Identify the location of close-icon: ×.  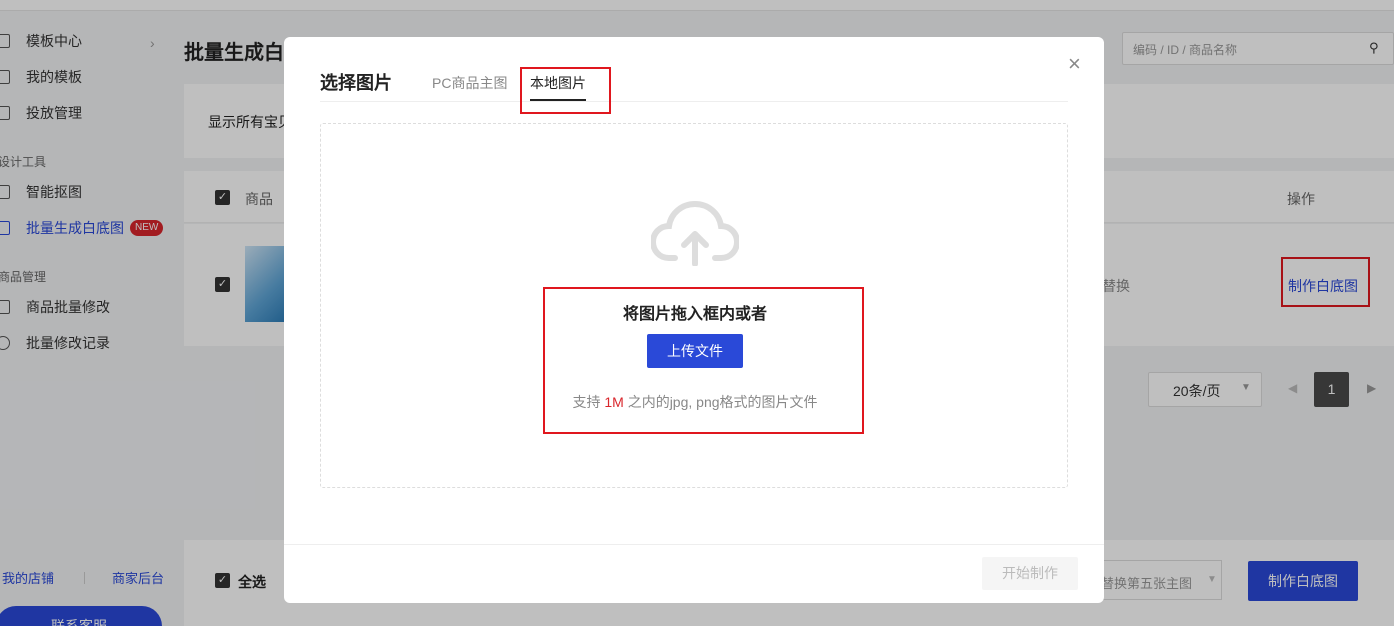
(1074, 64).